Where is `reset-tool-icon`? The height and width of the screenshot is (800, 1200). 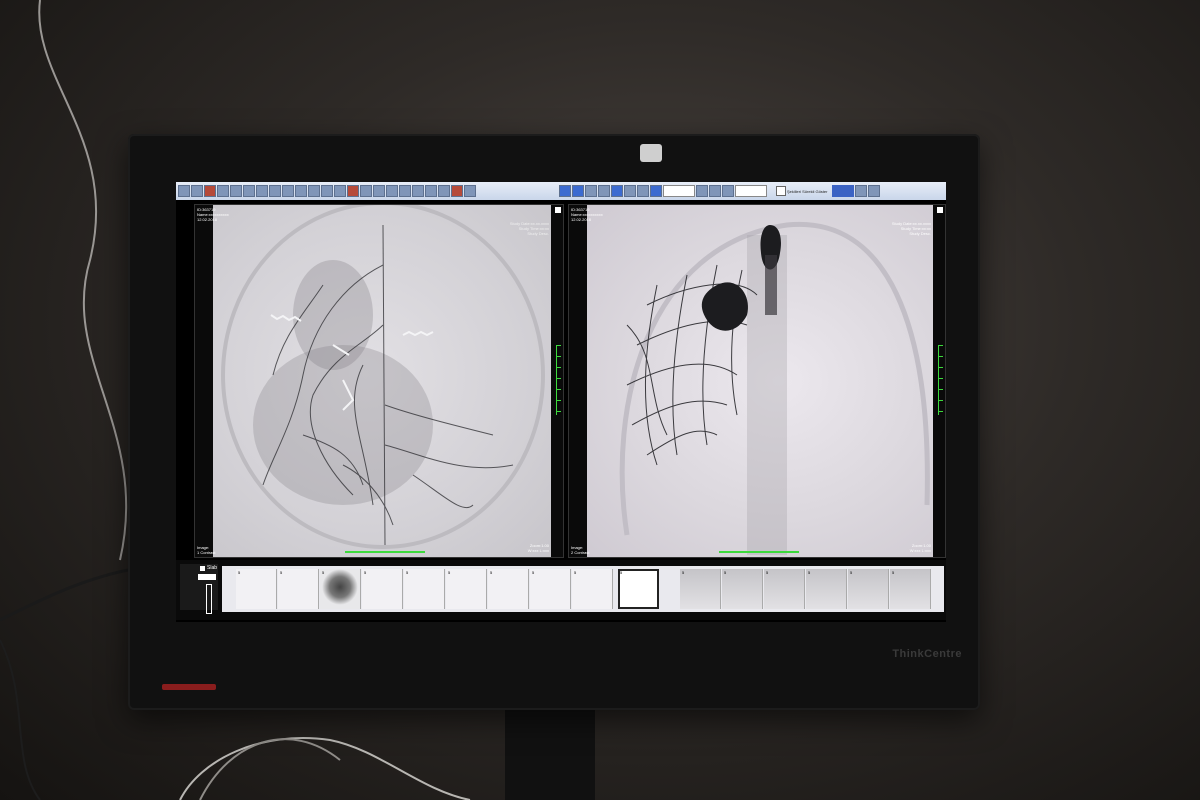 reset-tool-icon is located at coordinates (418, 191).